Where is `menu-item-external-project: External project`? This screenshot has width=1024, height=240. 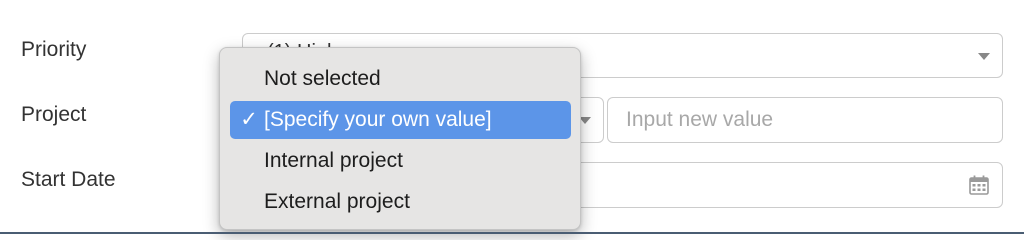
menu-item-external-project: External project is located at coordinates (400, 202).